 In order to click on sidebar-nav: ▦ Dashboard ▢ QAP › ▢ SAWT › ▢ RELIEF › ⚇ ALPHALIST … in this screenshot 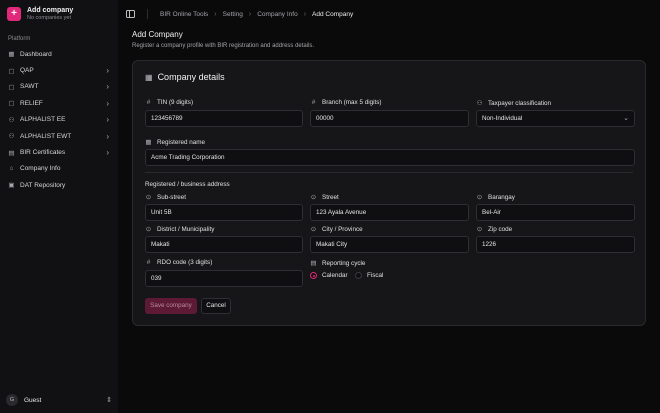, I will do `click(59, 120)`.